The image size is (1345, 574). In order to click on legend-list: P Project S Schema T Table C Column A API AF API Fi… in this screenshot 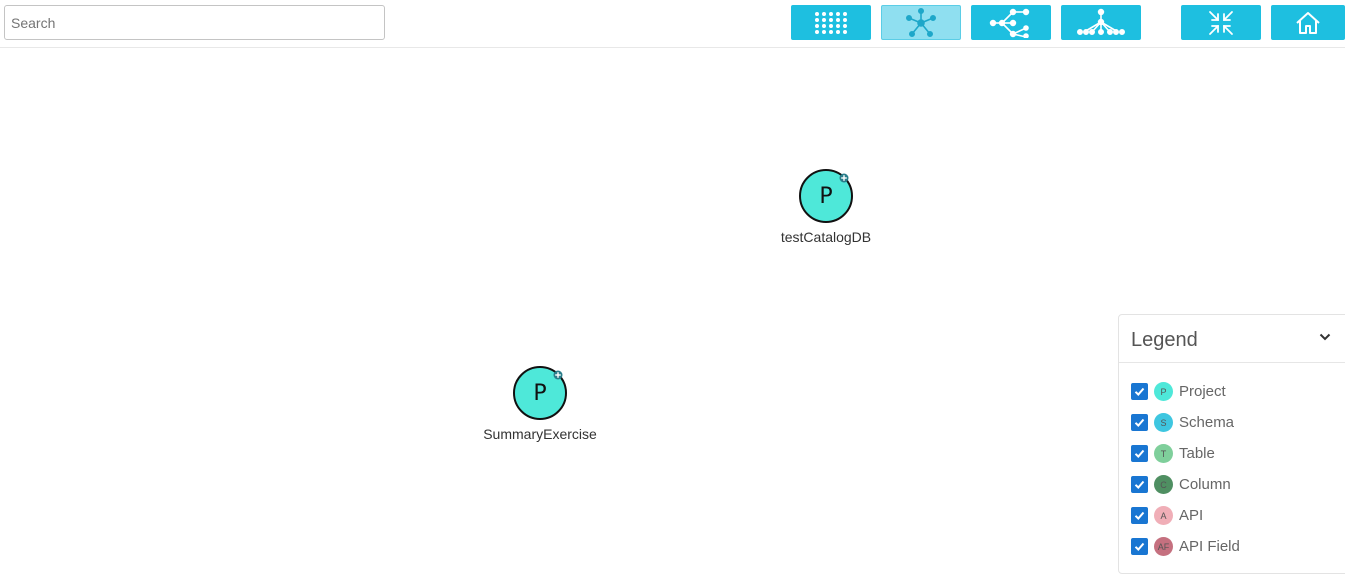, I will do `click(1232, 462)`.